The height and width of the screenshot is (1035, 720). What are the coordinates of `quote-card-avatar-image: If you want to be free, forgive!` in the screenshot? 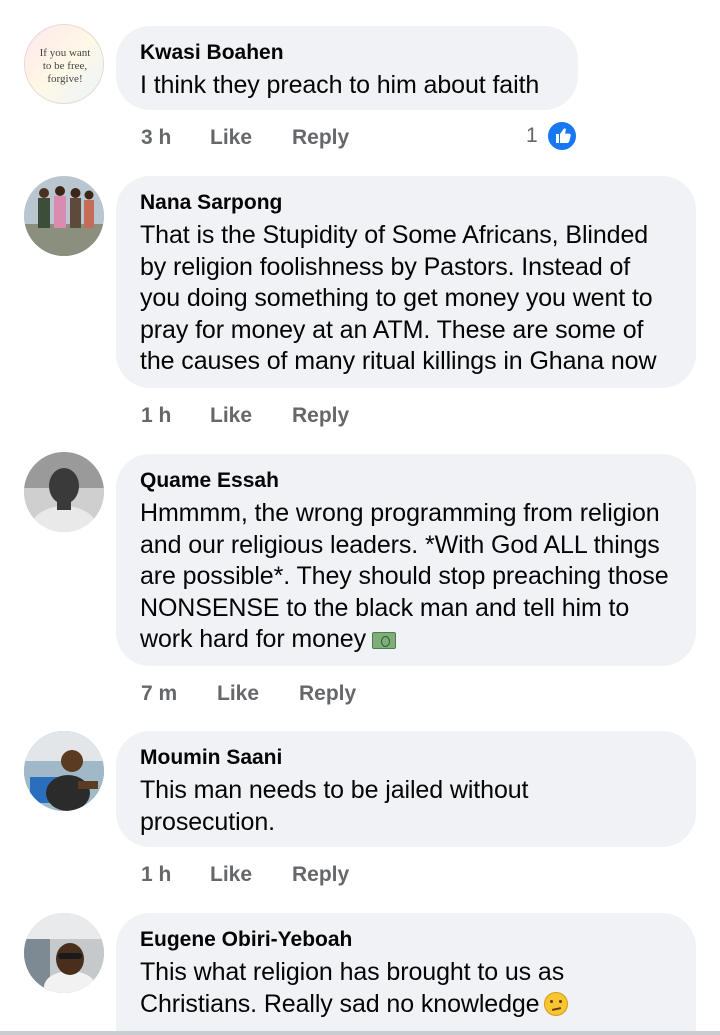 It's located at (64, 64).